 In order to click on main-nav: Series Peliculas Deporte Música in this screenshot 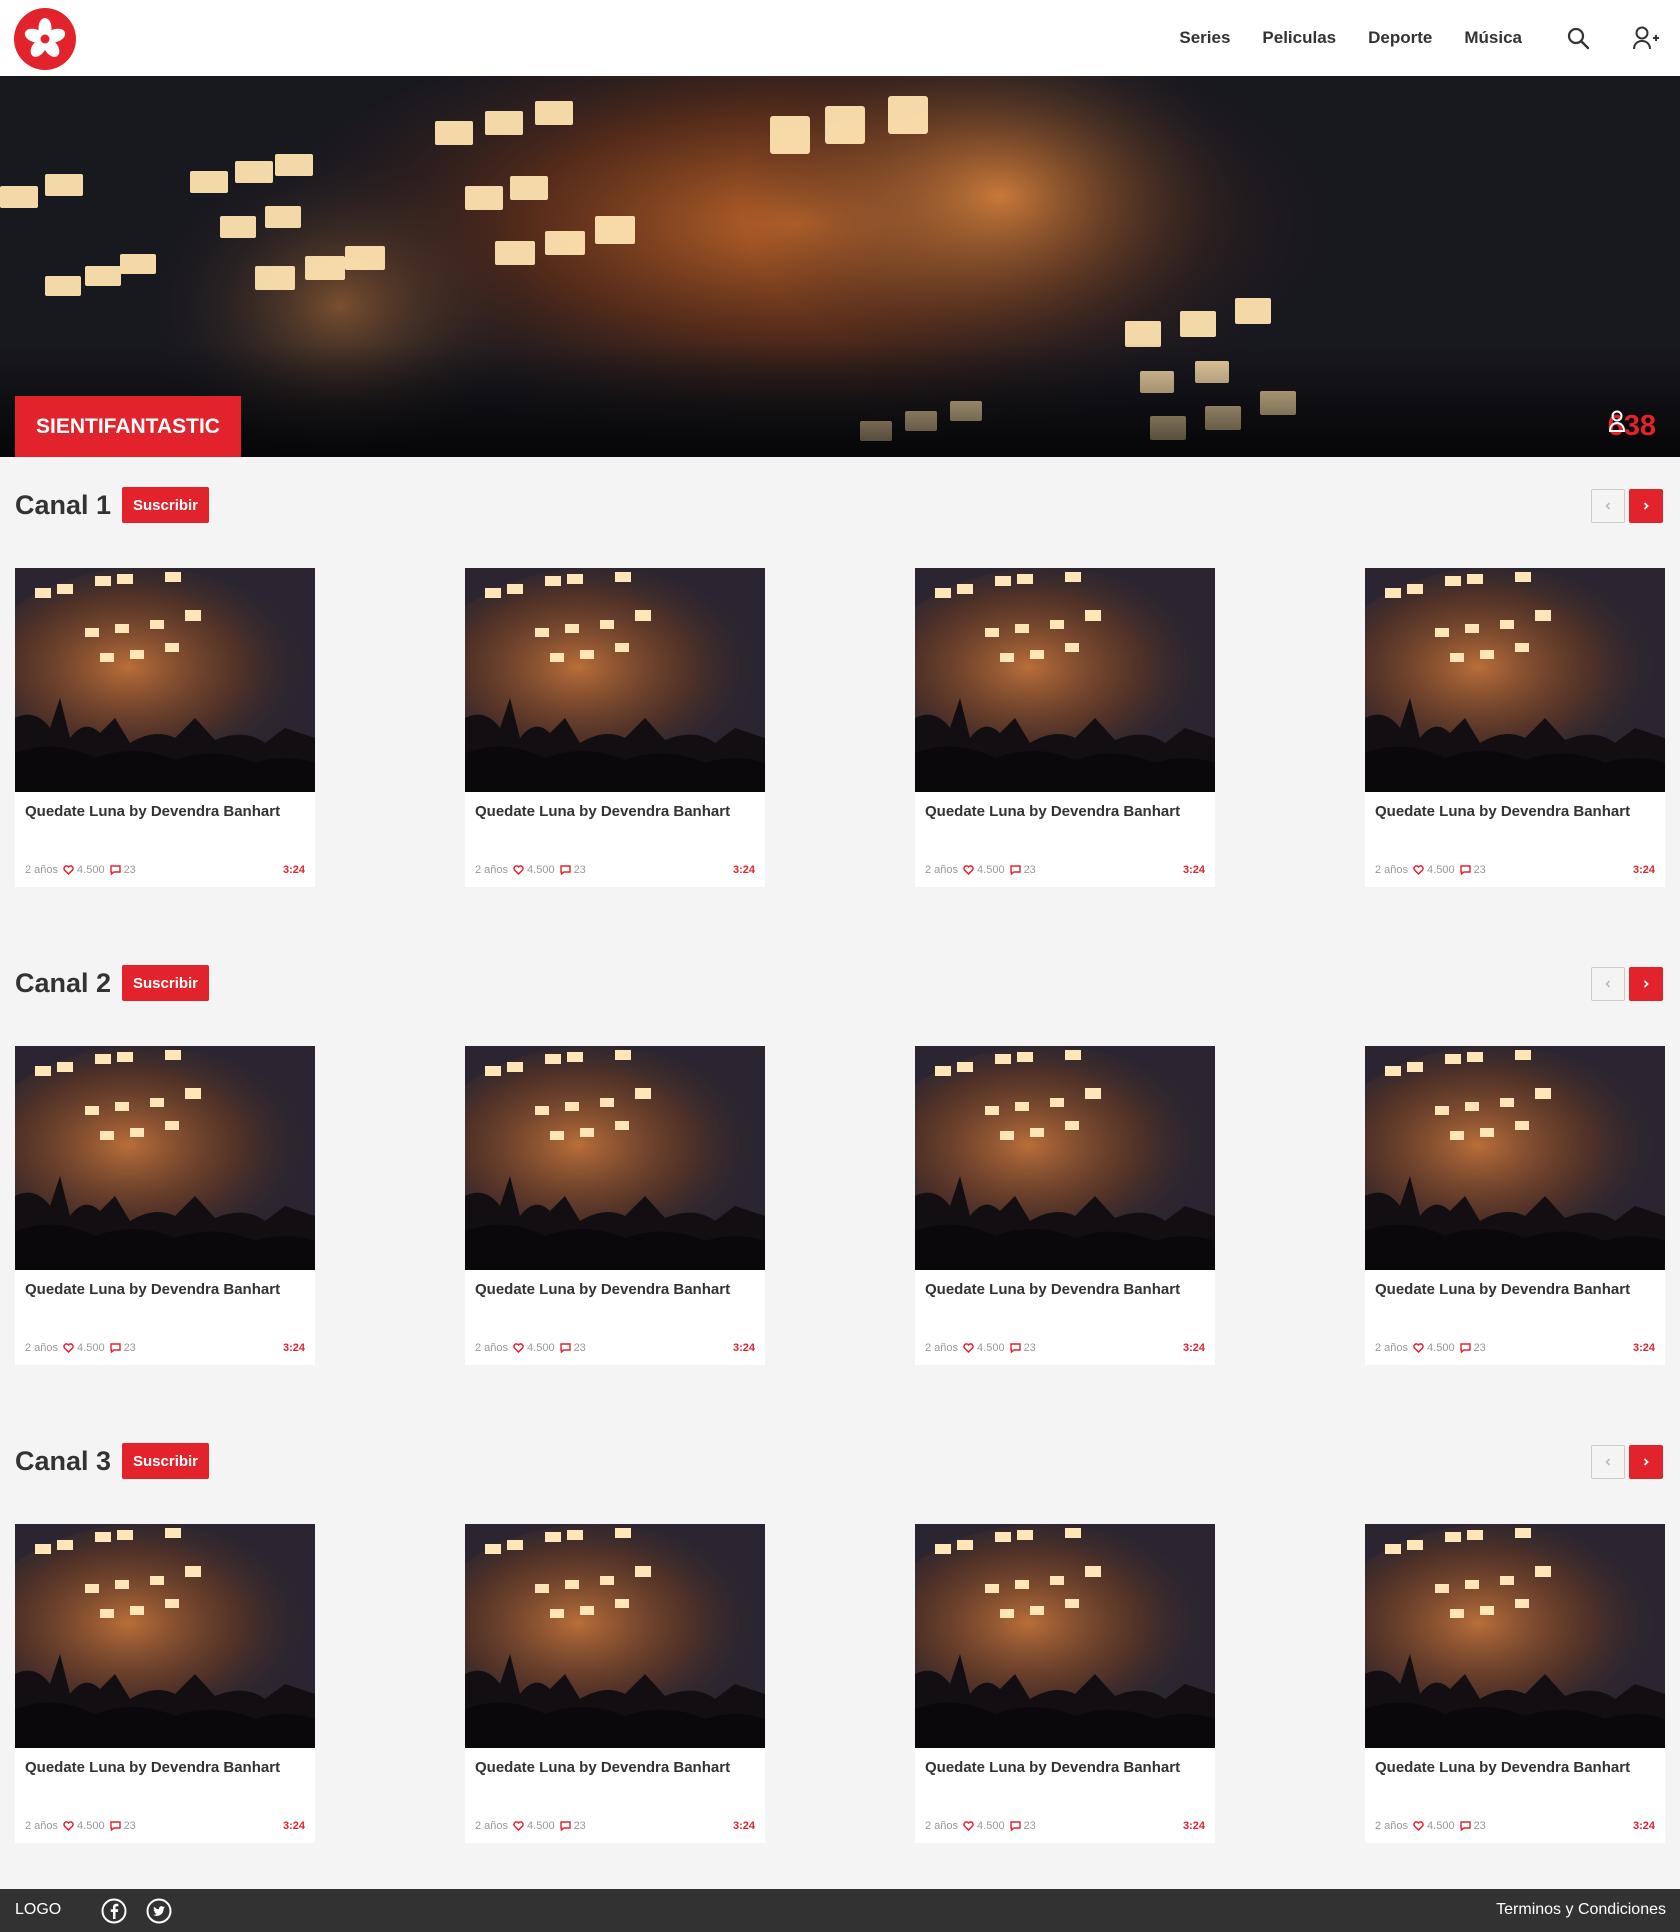, I will do `click(1429, 38)`.